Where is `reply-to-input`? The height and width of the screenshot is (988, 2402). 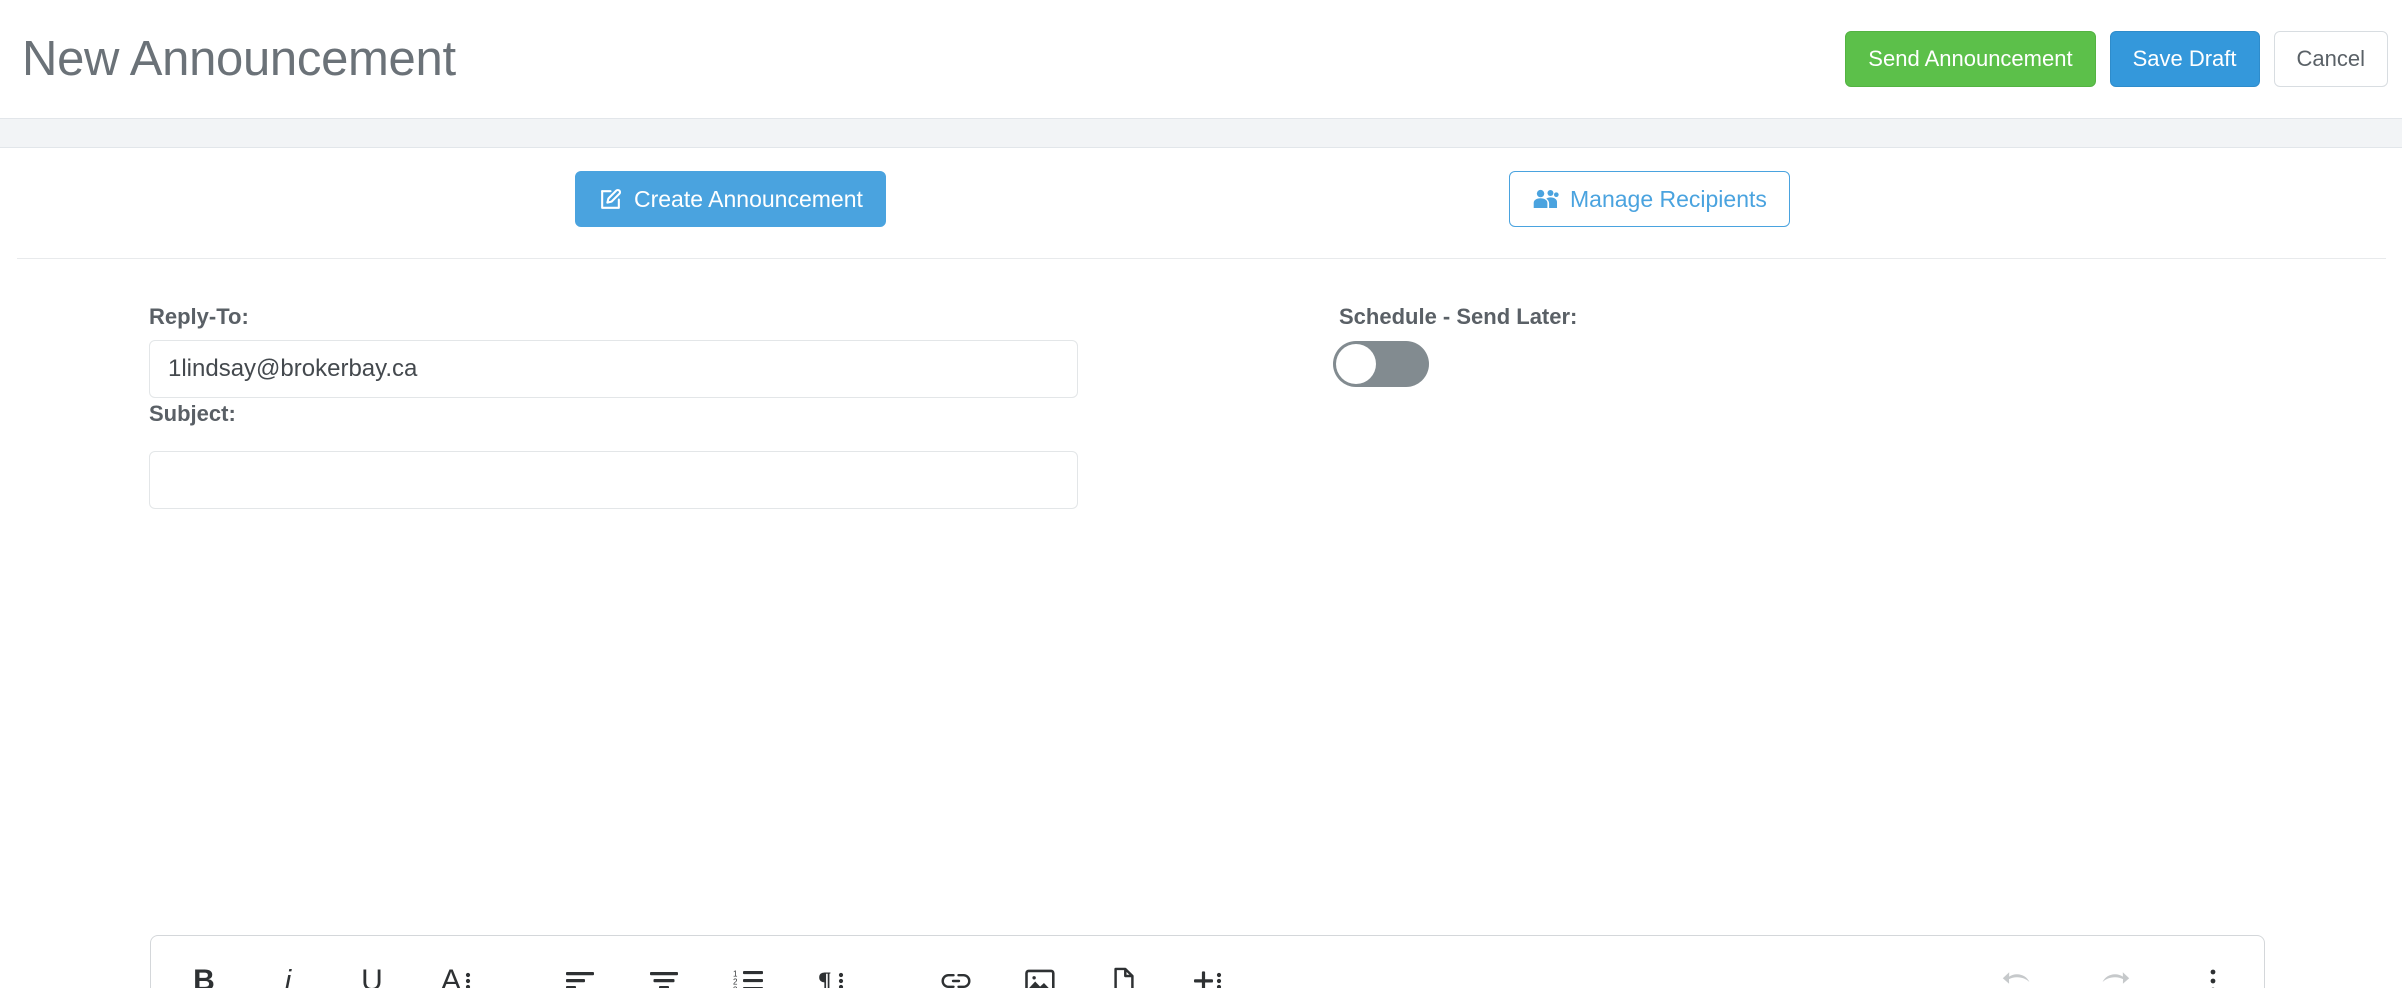 reply-to-input is located at coordinates (613, 369).